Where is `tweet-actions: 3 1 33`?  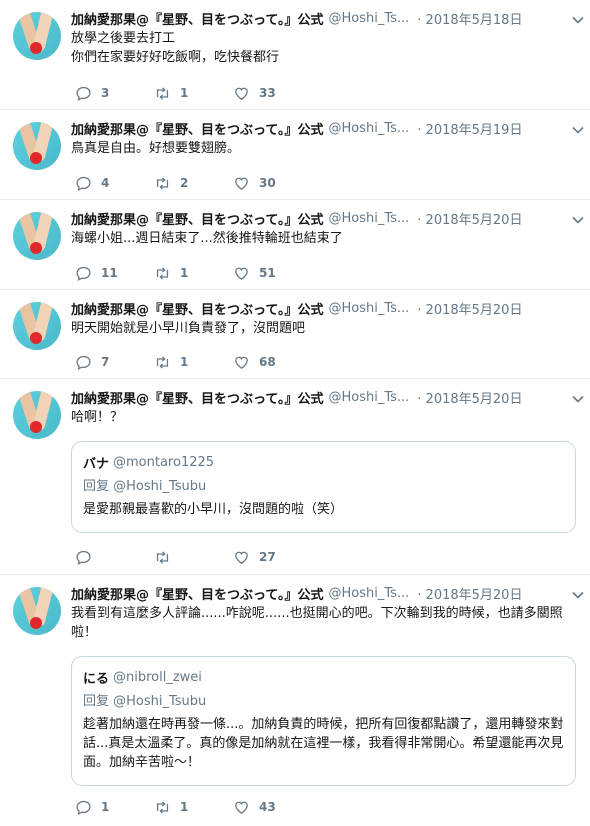 tweet-actions: 3 1 33 is located at coordinates (193, 93).